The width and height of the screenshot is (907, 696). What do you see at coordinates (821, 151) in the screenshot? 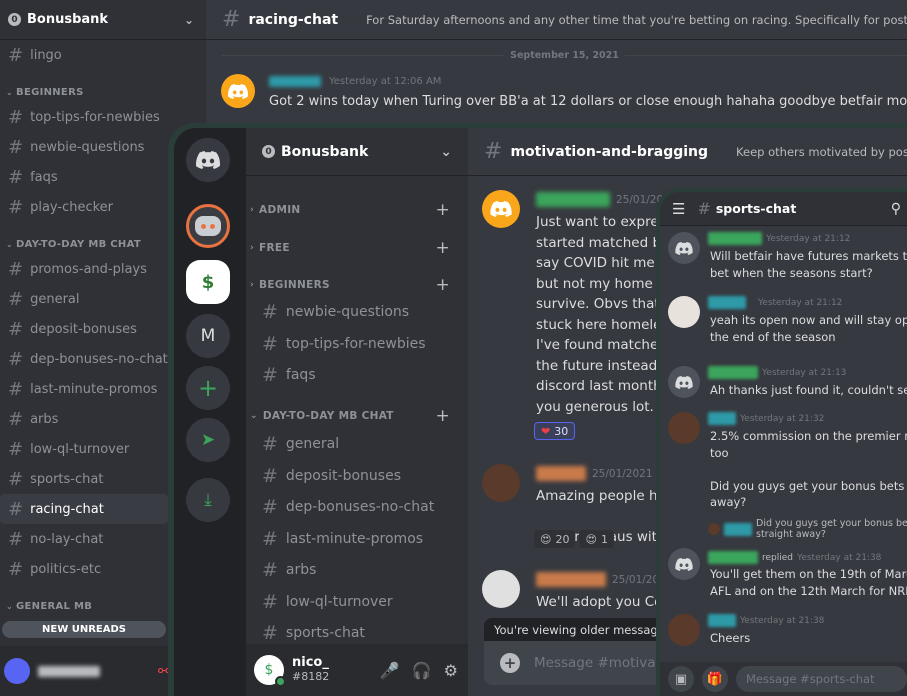
I see `front-channel-topic: Keep others motivated by posting (bra` at bounding box center [821, 151].